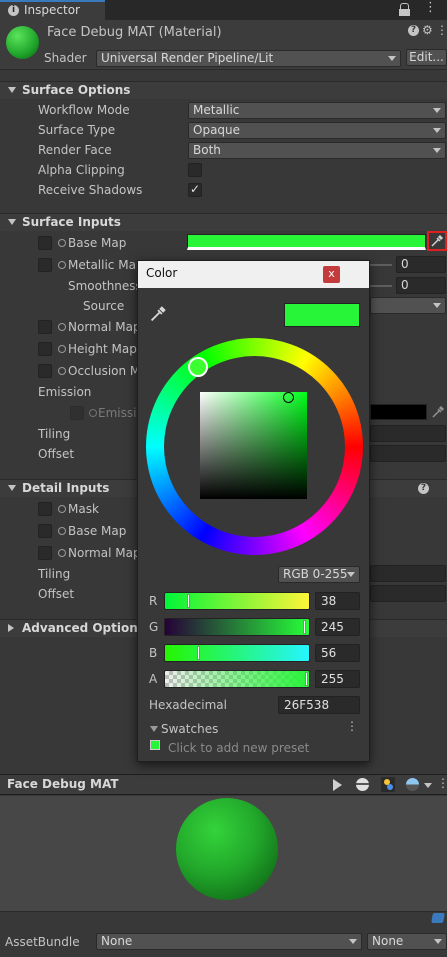 This screenshot has height=957, width=447. I want to click on mask-slot, so click(45, 509).